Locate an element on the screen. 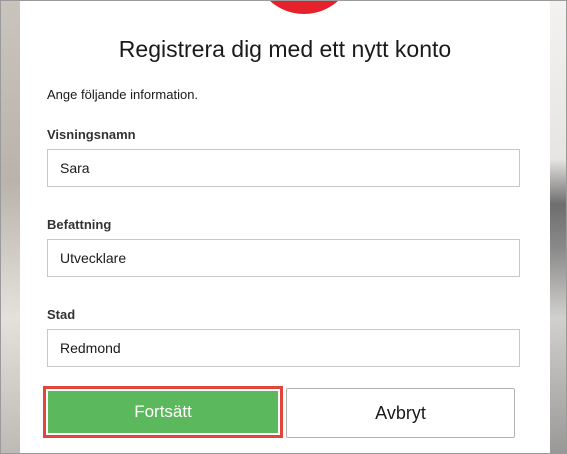 The image size is (567, 454). display-name-input is located at coordinates (283, 168).